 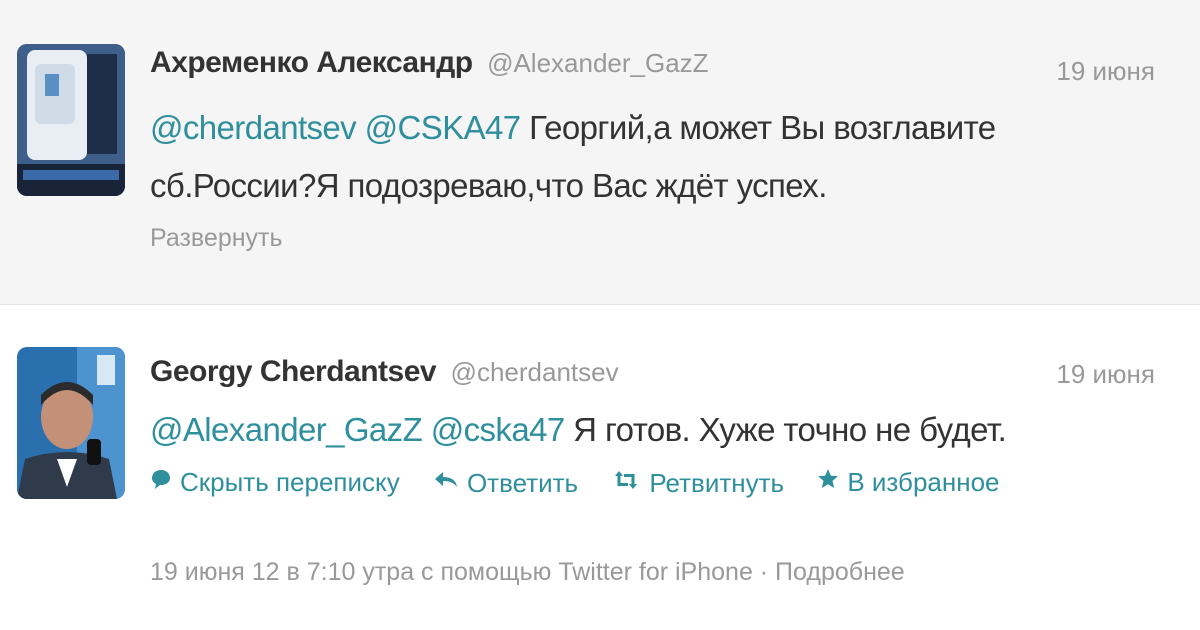 I want to click on expand-link: Развернуть, so click(x=216, y=238).